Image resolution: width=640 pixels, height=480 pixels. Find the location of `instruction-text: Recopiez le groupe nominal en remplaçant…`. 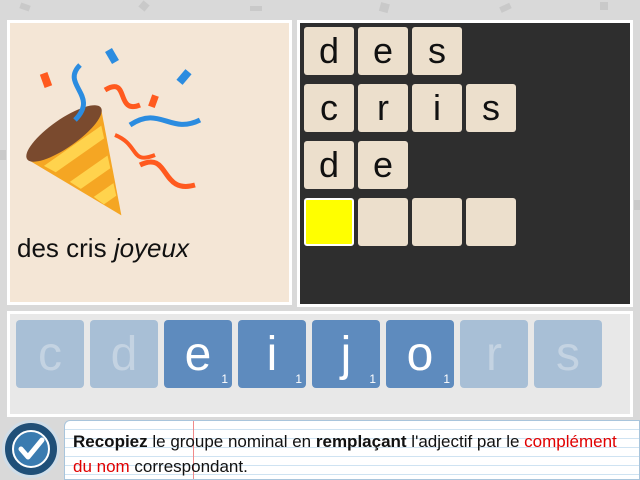

instruction-text: Recopiez le groupe nominal en remplaçant… is located at coordinates (351, 454).